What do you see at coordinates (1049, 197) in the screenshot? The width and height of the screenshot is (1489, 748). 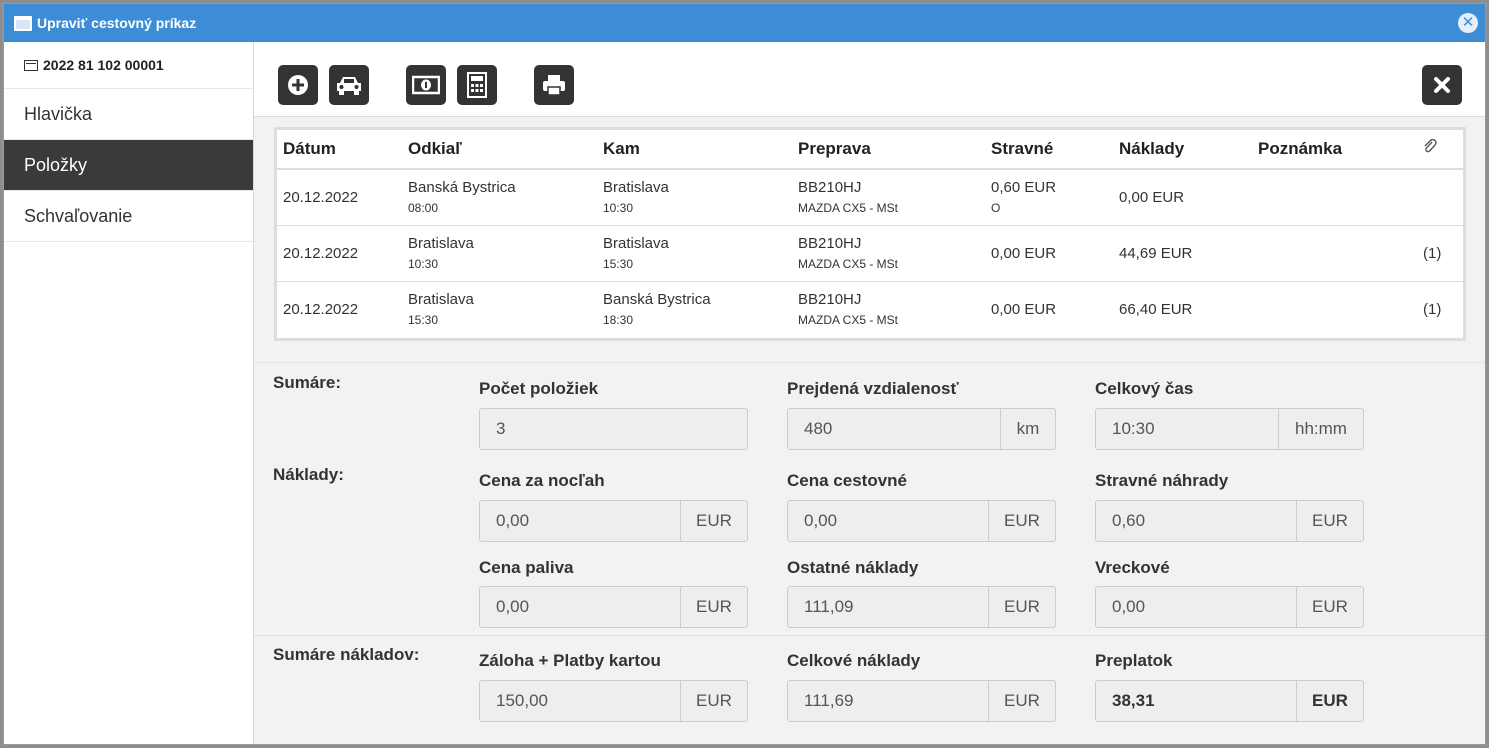 I see `cell-meals: 0,60 EUR O` at bounding box center [1049, 197].